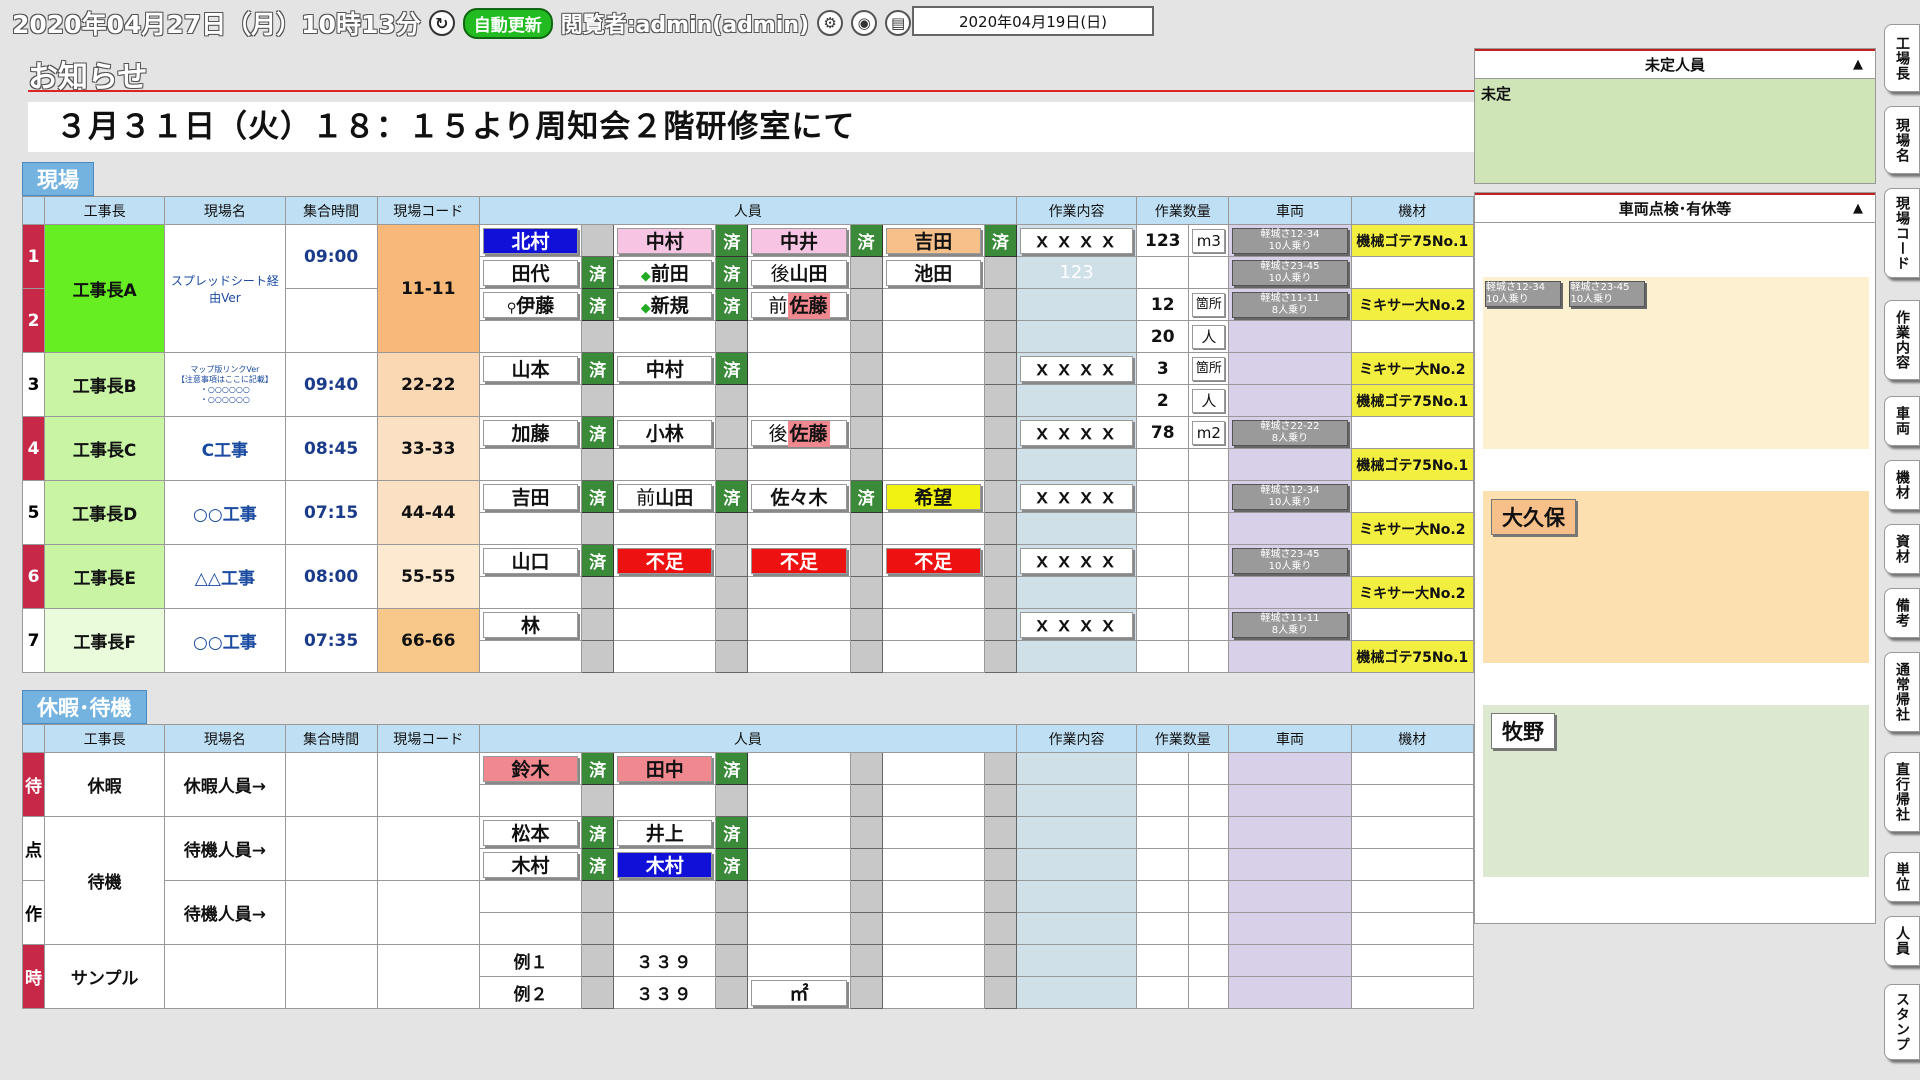 This screenshot has height=1080, width=1920. Describe the element at coordinates (665, 240) in the screenshot. I see `staff-chip: 中村` at that location.